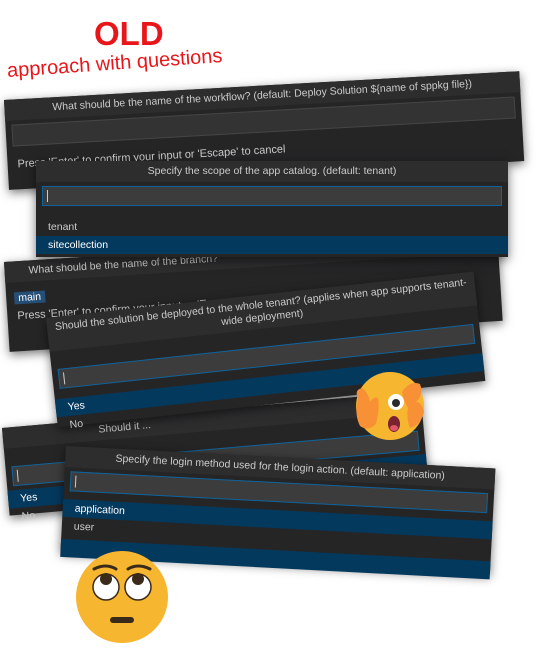 This screenshot has width=555, height=666. I want to click on eye-roll-face-emoji, so click(122, 597).